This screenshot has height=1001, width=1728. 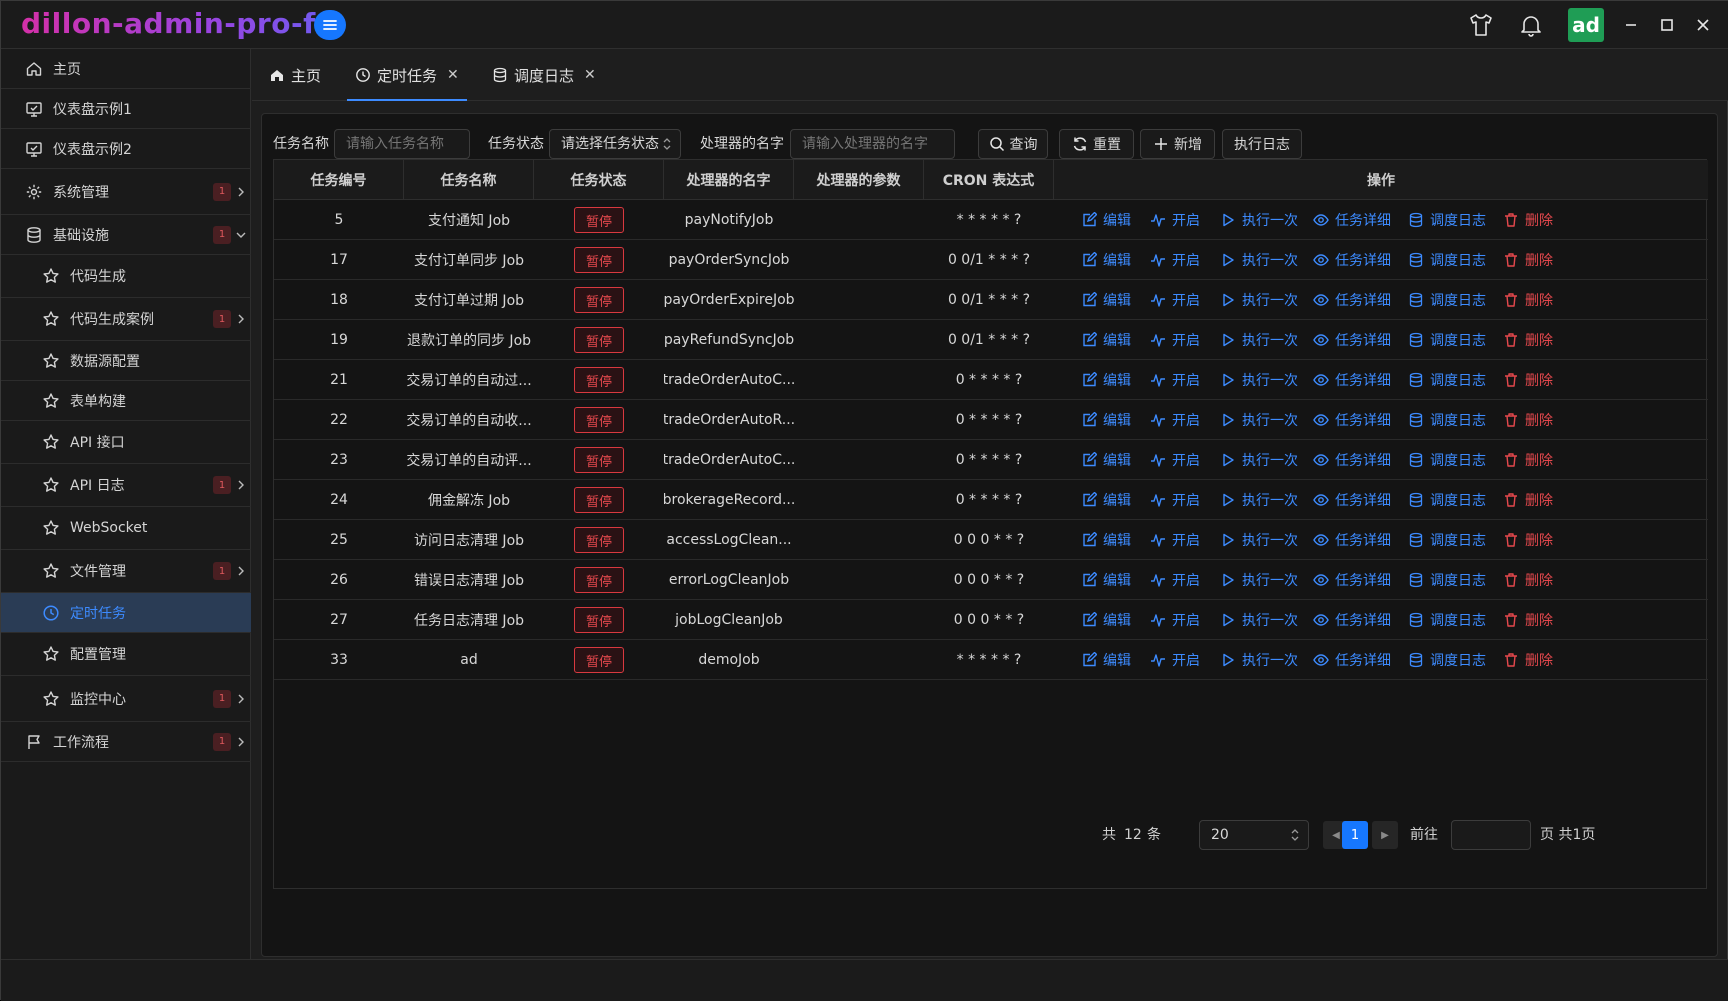 What do you see at coordinates (126, 109) in the screenshot?
I see `sidebar-item: 仪表盘示例1` at bounding box center [126, 109].